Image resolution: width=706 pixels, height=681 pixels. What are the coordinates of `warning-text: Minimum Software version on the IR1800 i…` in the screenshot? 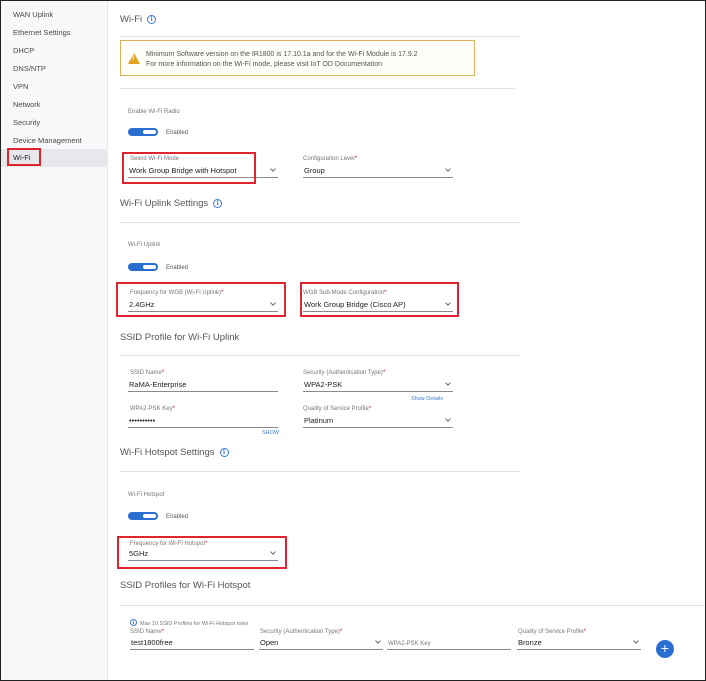 It's located at (282, 60).